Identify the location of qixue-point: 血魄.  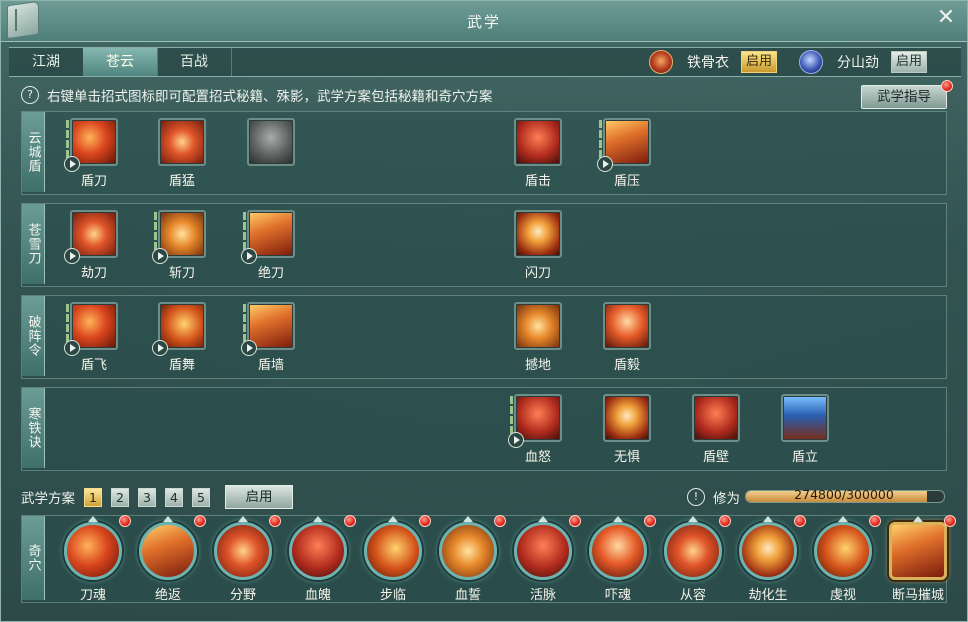
(320, 559).